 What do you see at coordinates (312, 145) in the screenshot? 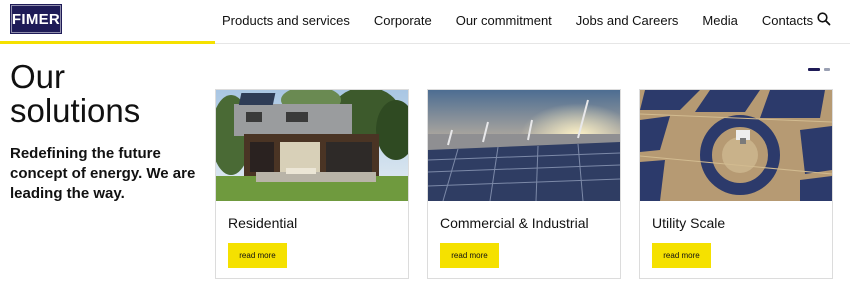
I see `card-image-residential` at bounding box center [312, 145].